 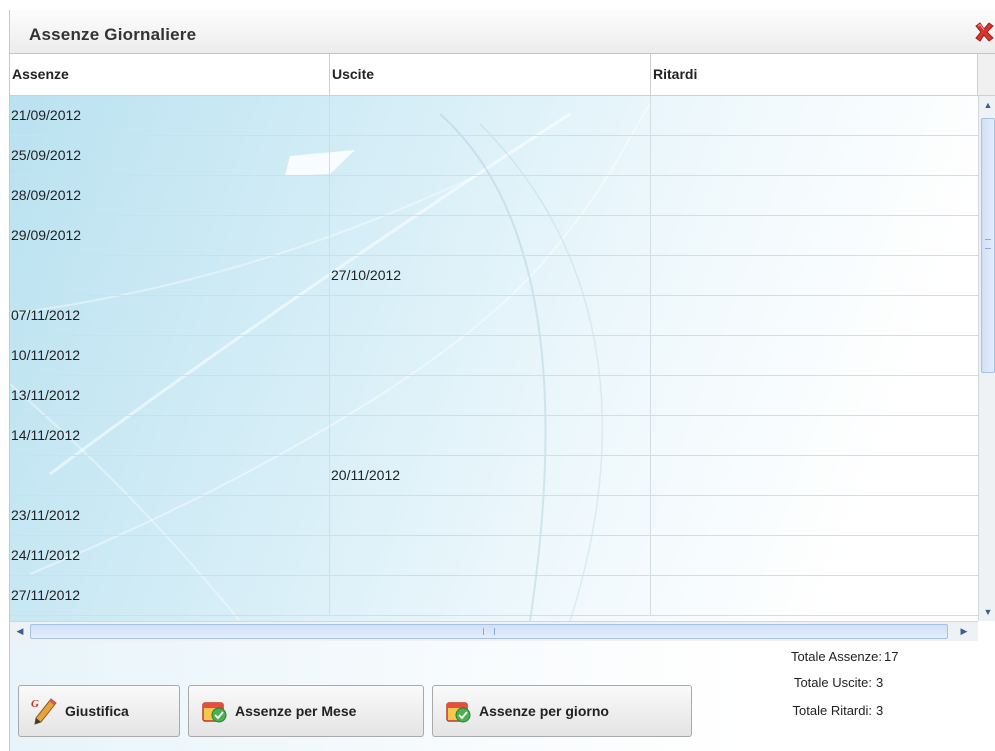 What do you see at coordinates (170, 115) in the screenshot?
I see `cell-assenze: 21/09/2012` at bounding box center [170, 115].